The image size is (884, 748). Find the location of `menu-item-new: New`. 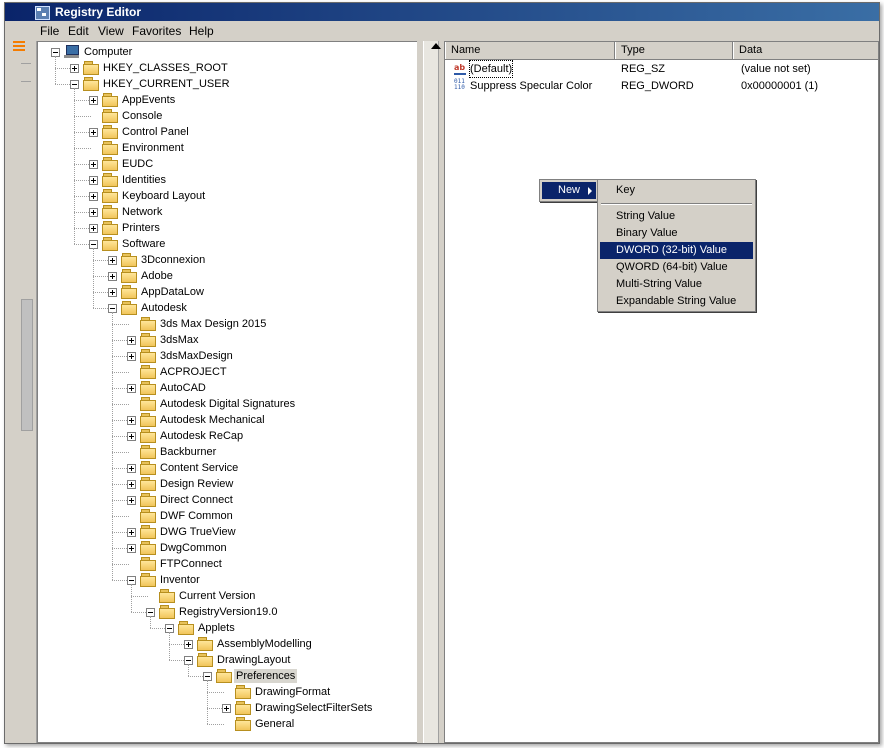

menu-item-new: New is located at coordinates (569, 190).